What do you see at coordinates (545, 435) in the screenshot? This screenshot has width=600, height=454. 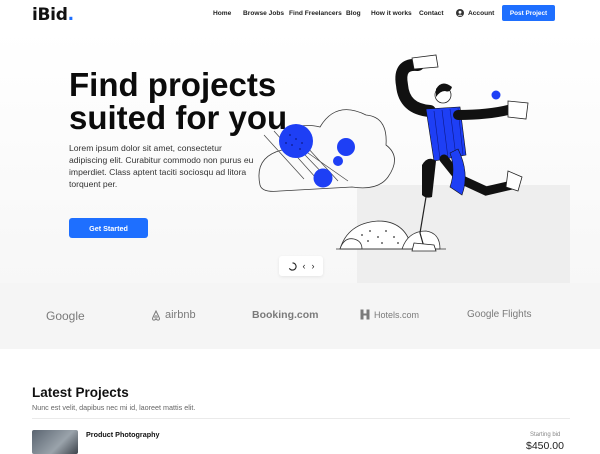 I see `price-label: Starting bid` at bounding box center [545, 435].